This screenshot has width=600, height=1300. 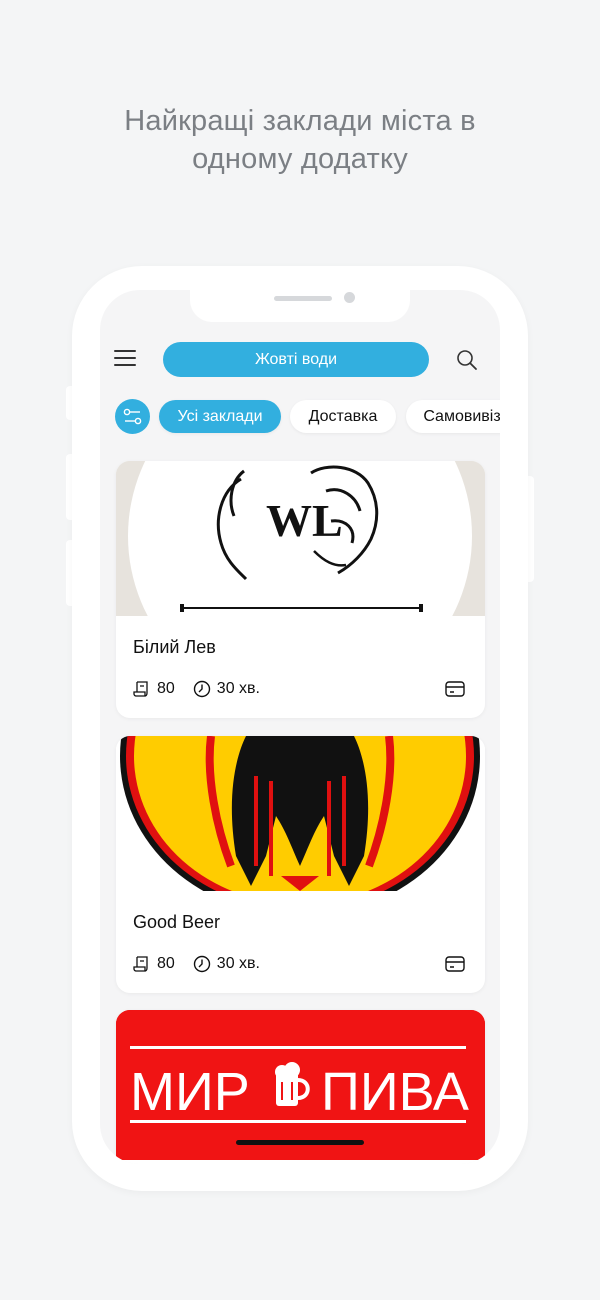 What do you see at coordinates (190, 1092) in the screenshot?
I see `svg-text: МИР` at bounding box center [190, 1092].